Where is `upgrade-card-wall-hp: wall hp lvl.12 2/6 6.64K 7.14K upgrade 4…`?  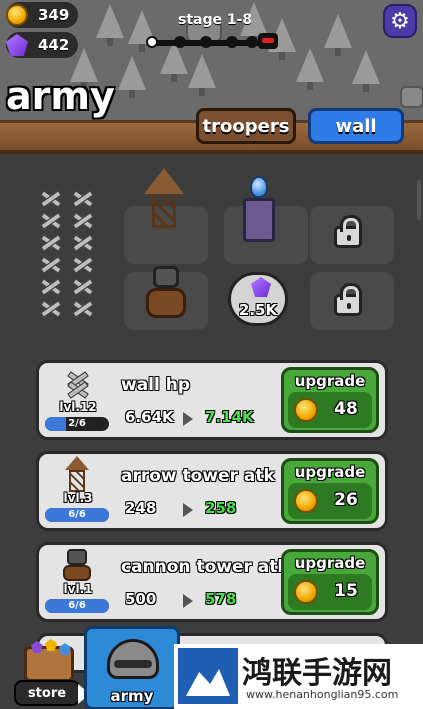 upgrade-card-wall-hp: wall hp lvl.12 2/6 6.64K 7.14K upgrade 4… is located at coordinates (212, 400).